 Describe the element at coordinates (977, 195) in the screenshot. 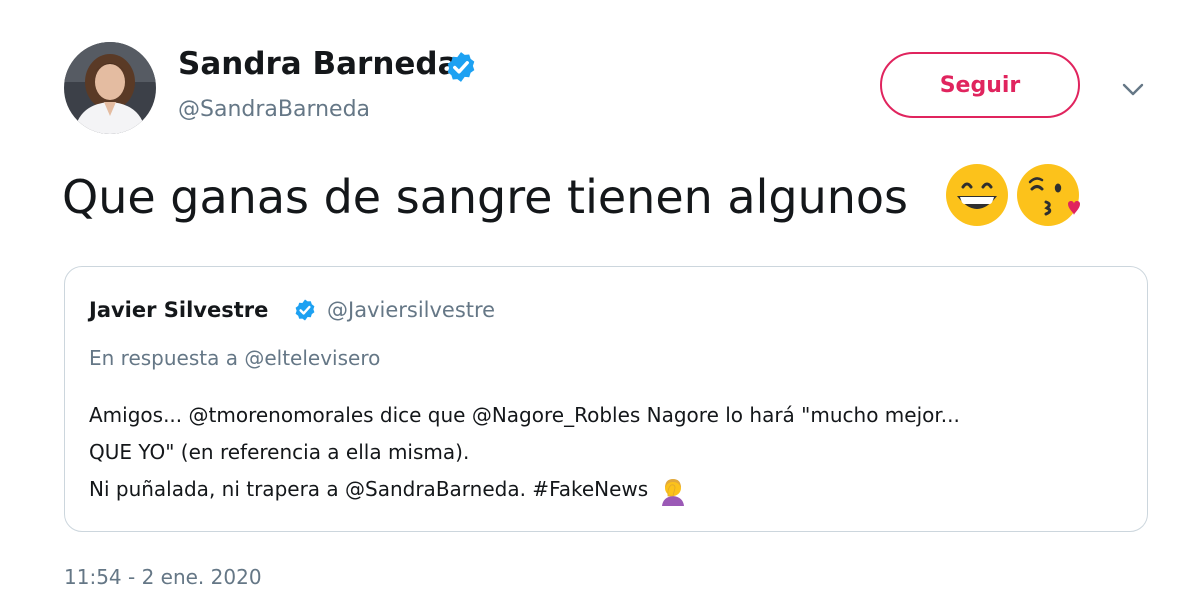

I see `grinning-face-icon` at that location.